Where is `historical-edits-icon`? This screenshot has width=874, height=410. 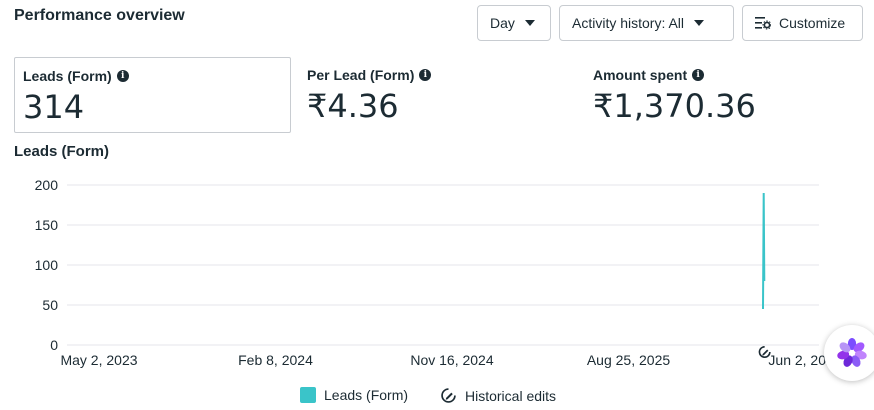
historical-edits-icon is located at coordinates (448, 395).